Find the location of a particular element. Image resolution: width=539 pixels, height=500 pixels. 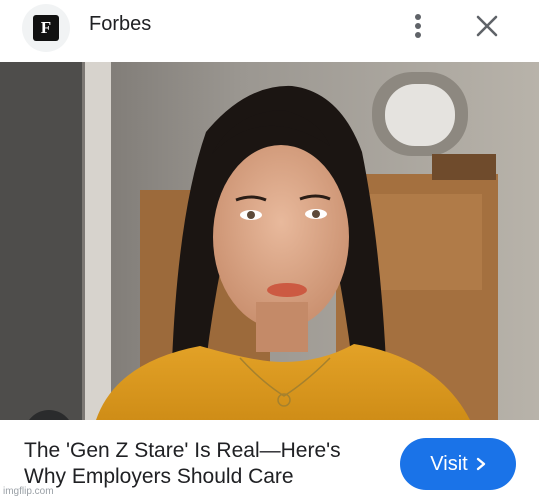

forbes-logo-icon: F is located at coordinates (46, 28).